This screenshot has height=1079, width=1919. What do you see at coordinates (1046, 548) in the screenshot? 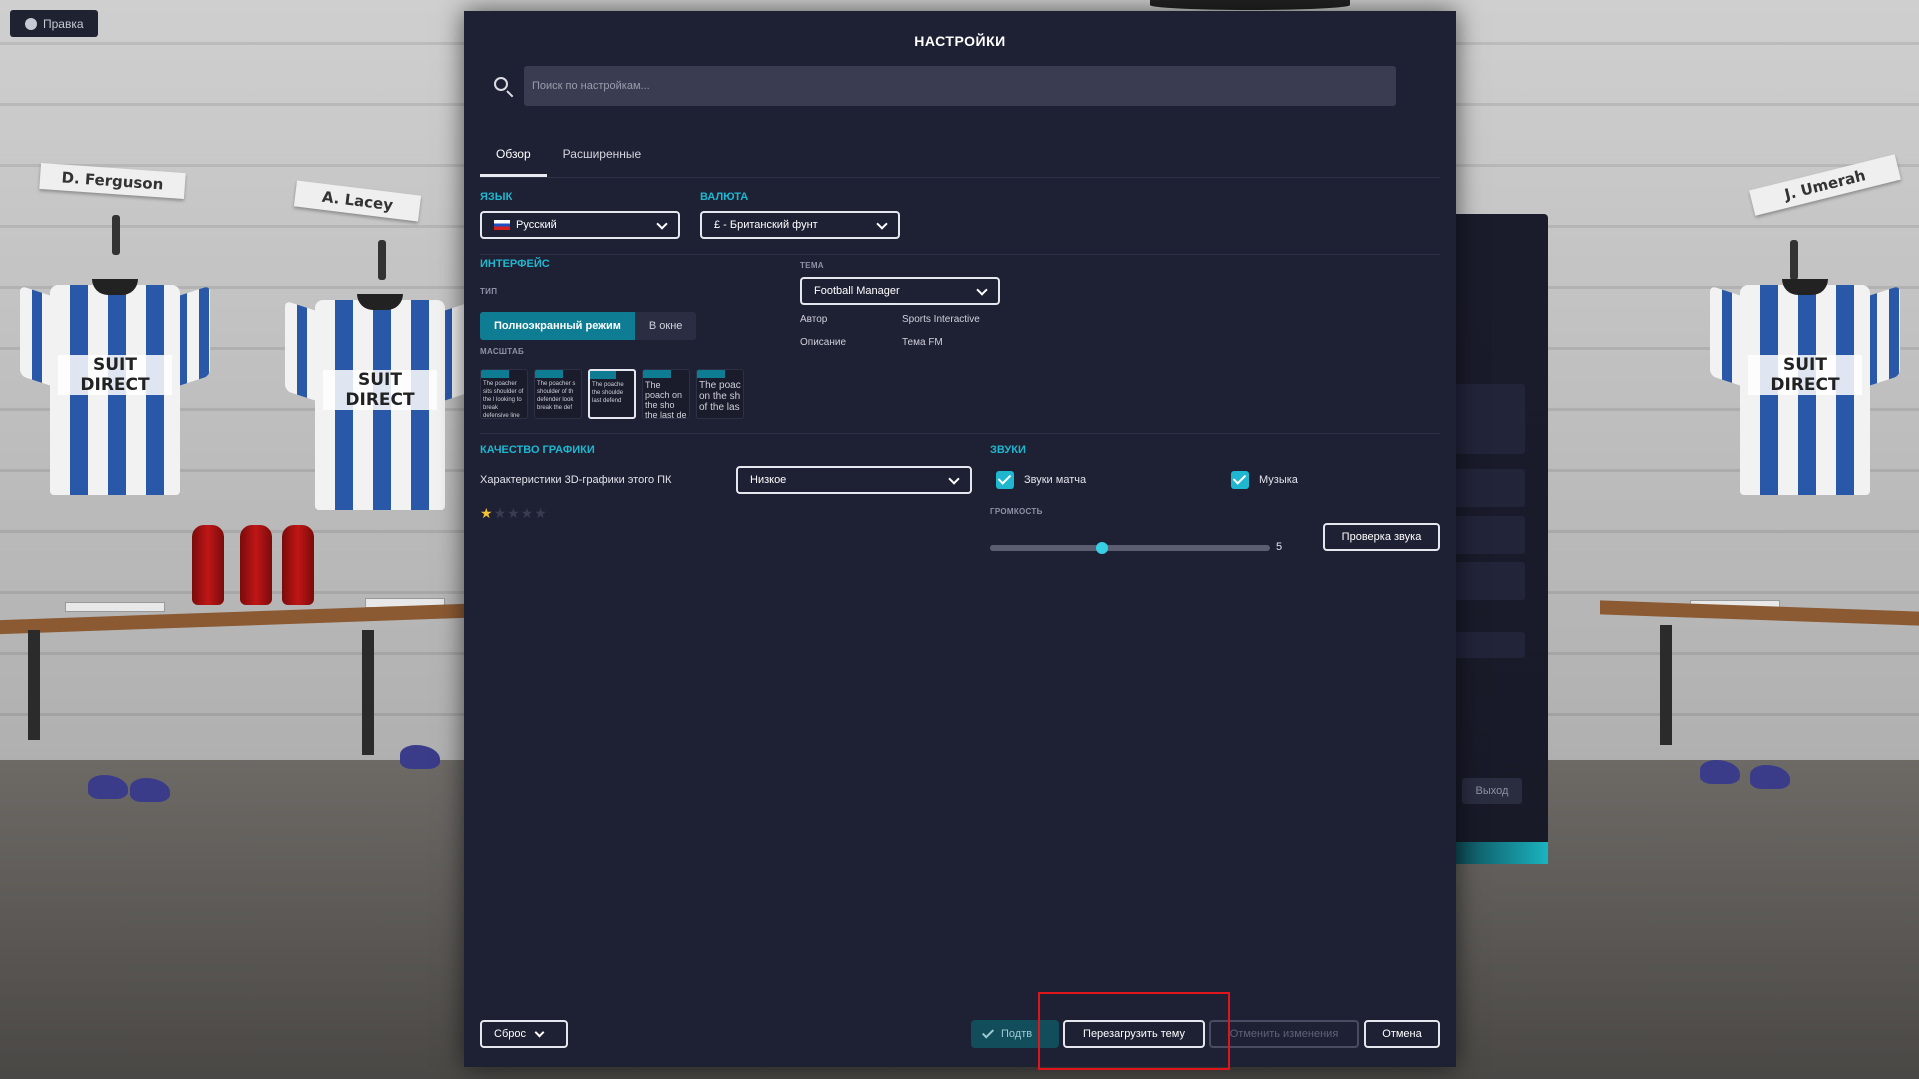
I see `volume-slider-fill` at bounding box center [1046, 548].